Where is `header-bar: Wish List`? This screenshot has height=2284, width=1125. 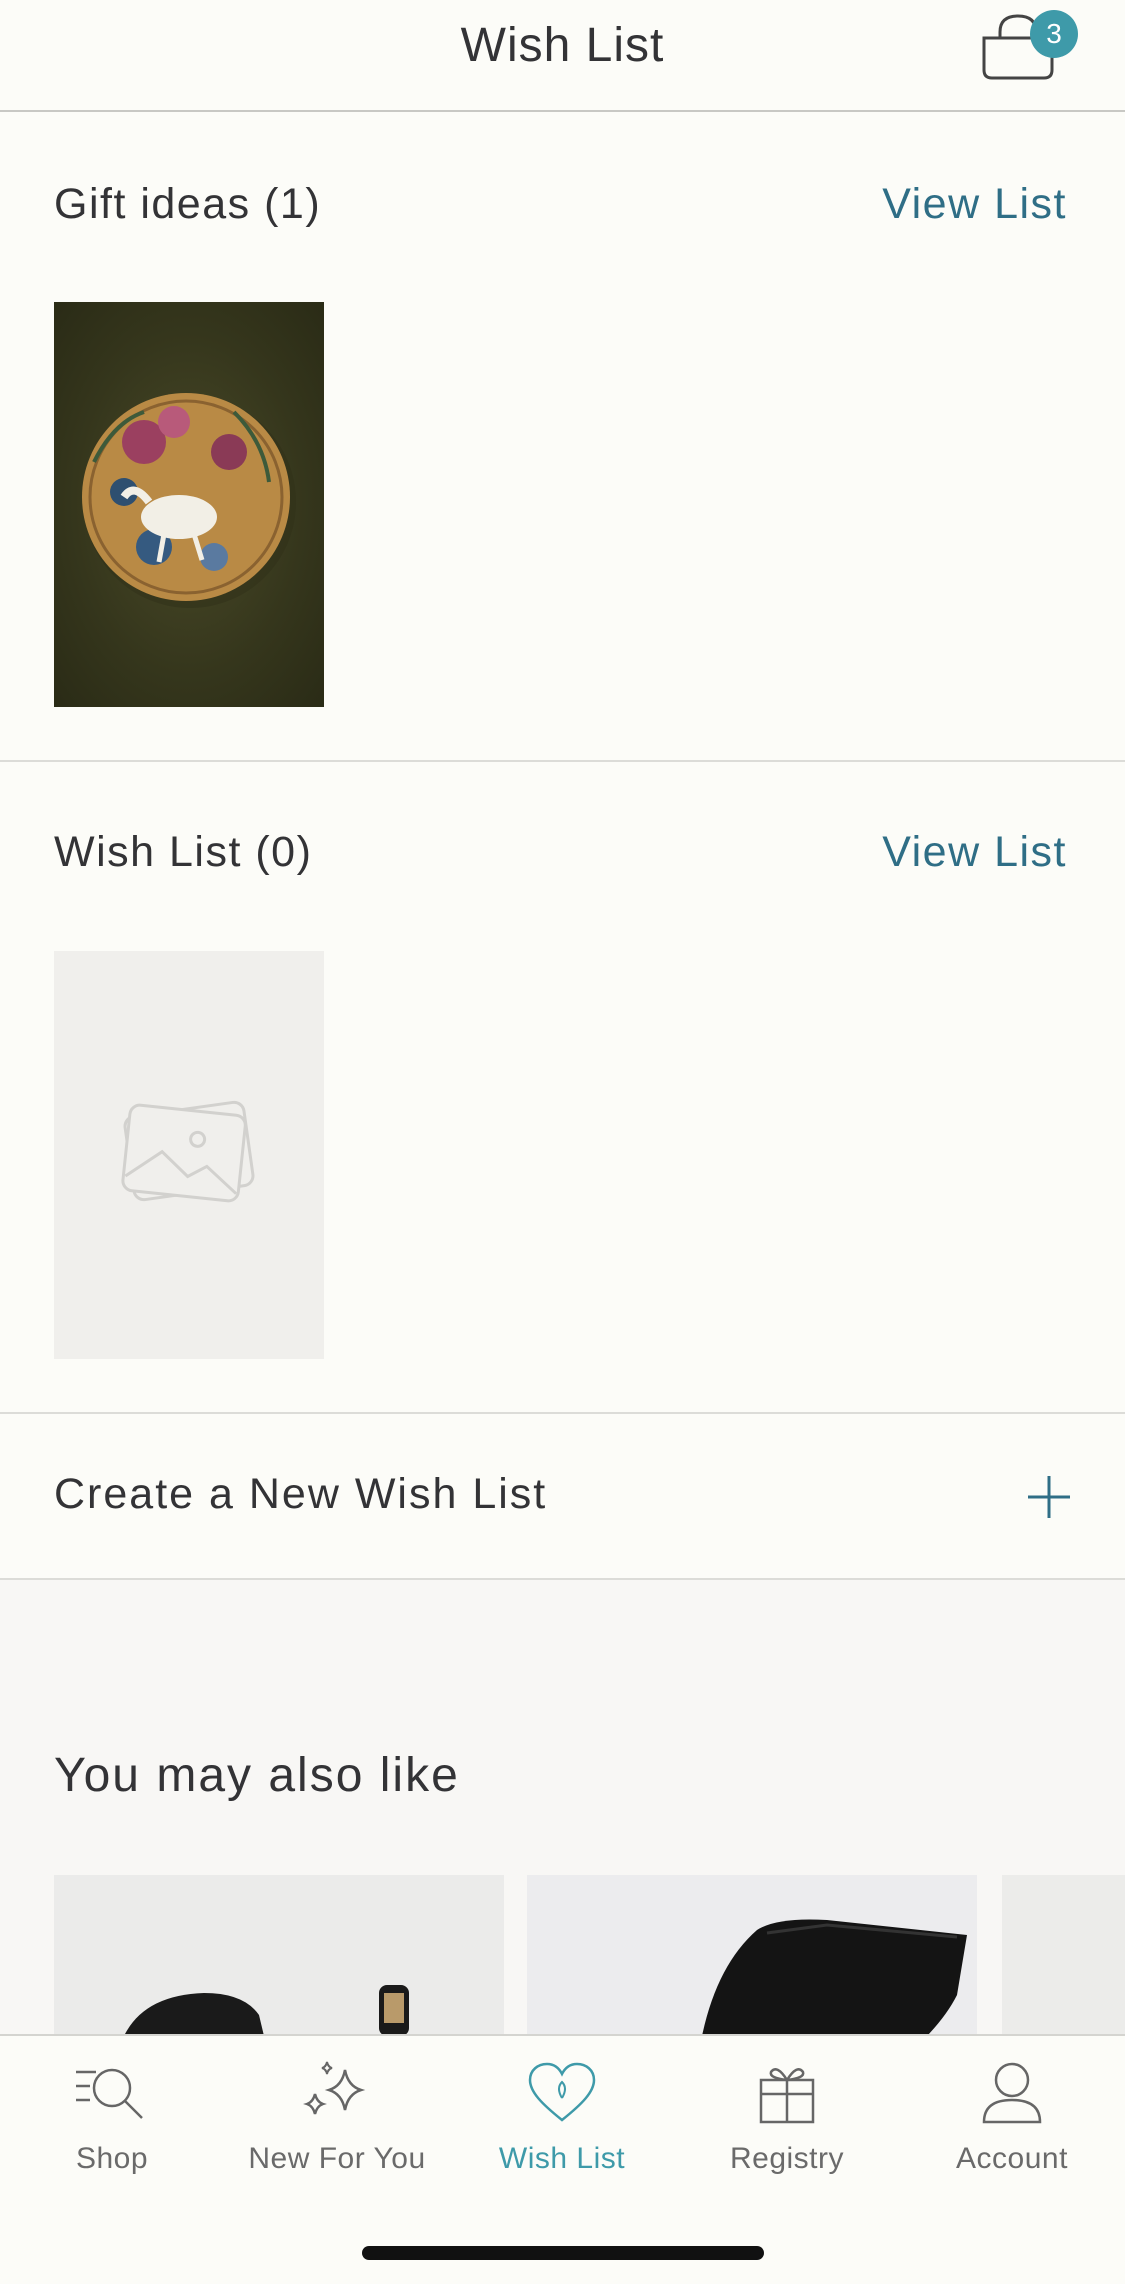 header-bar: Wish List is located at coordinates (562, 56).